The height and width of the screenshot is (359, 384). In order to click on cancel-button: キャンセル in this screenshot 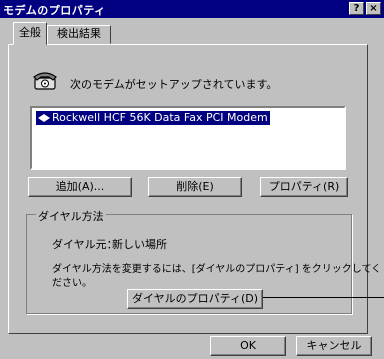, I will do `click(334, 346)`.